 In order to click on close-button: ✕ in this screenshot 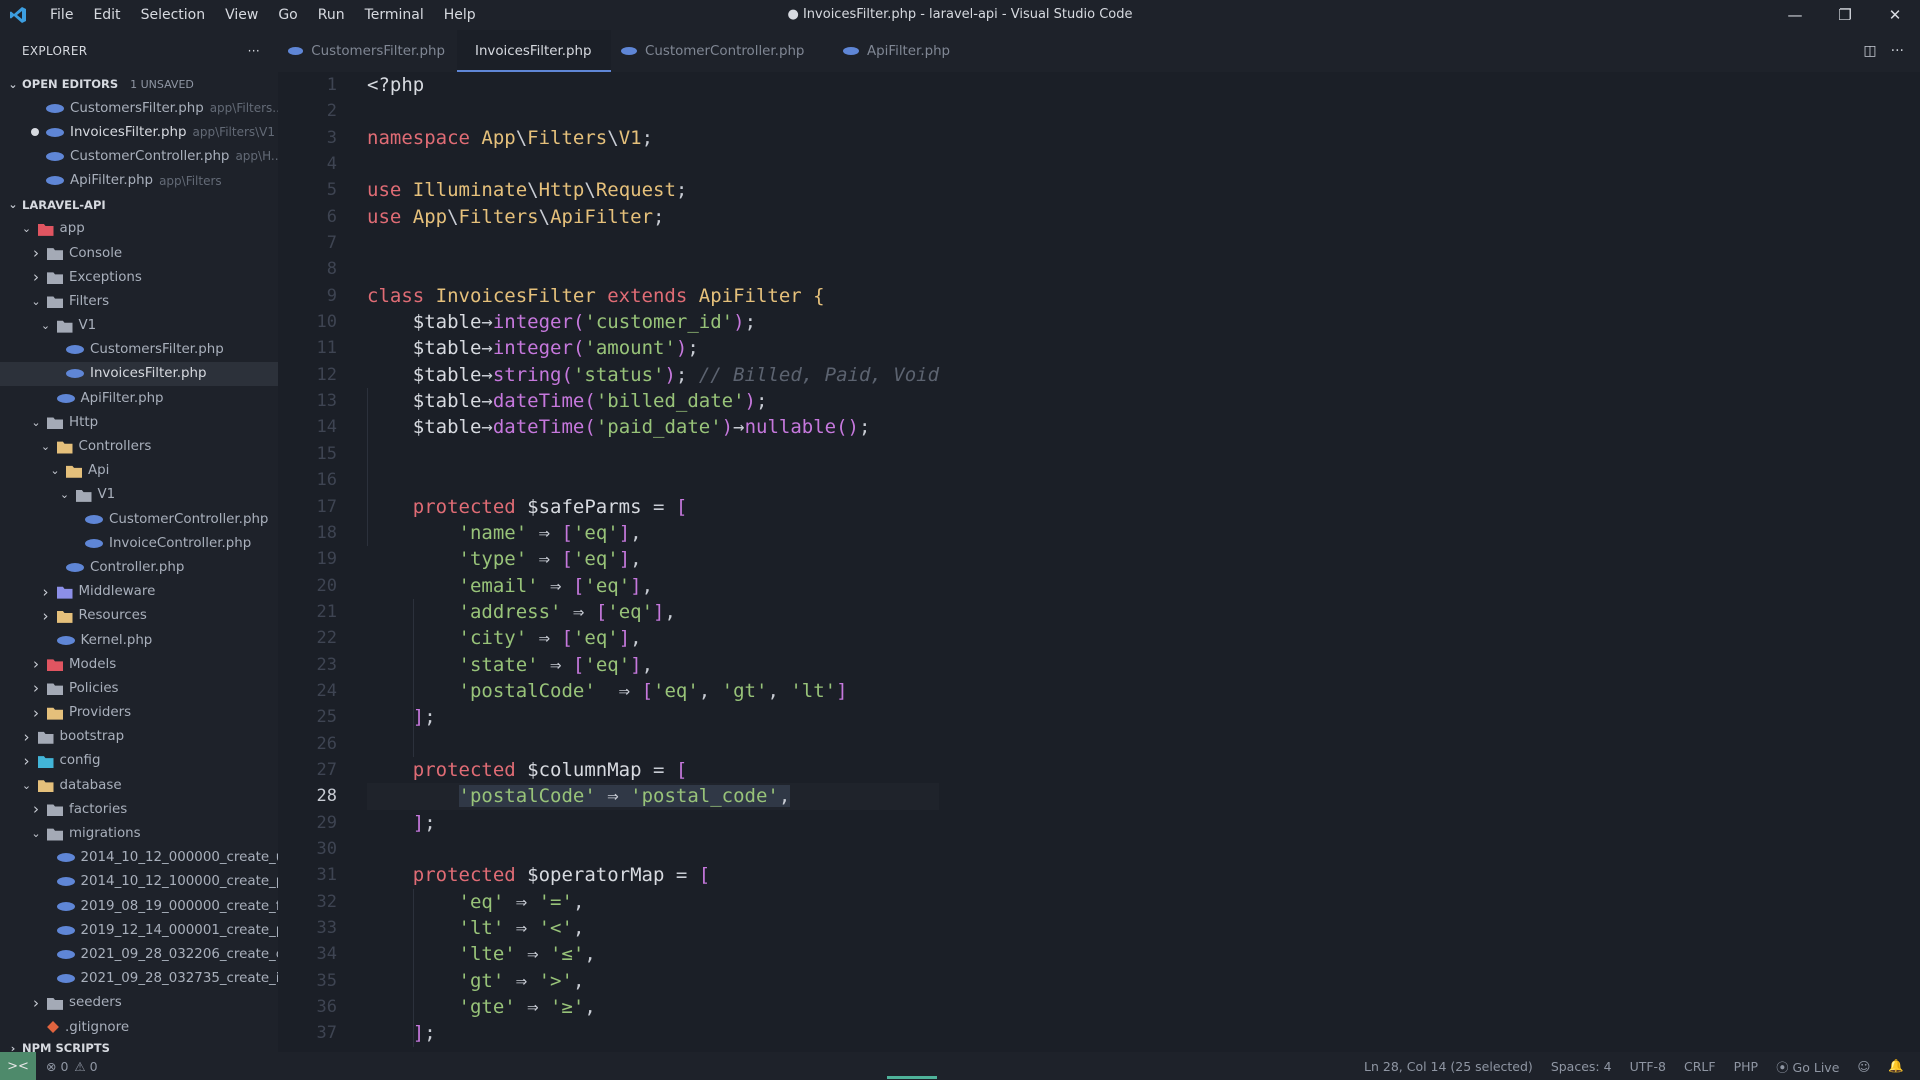, I will do `click(1895, 15)`.